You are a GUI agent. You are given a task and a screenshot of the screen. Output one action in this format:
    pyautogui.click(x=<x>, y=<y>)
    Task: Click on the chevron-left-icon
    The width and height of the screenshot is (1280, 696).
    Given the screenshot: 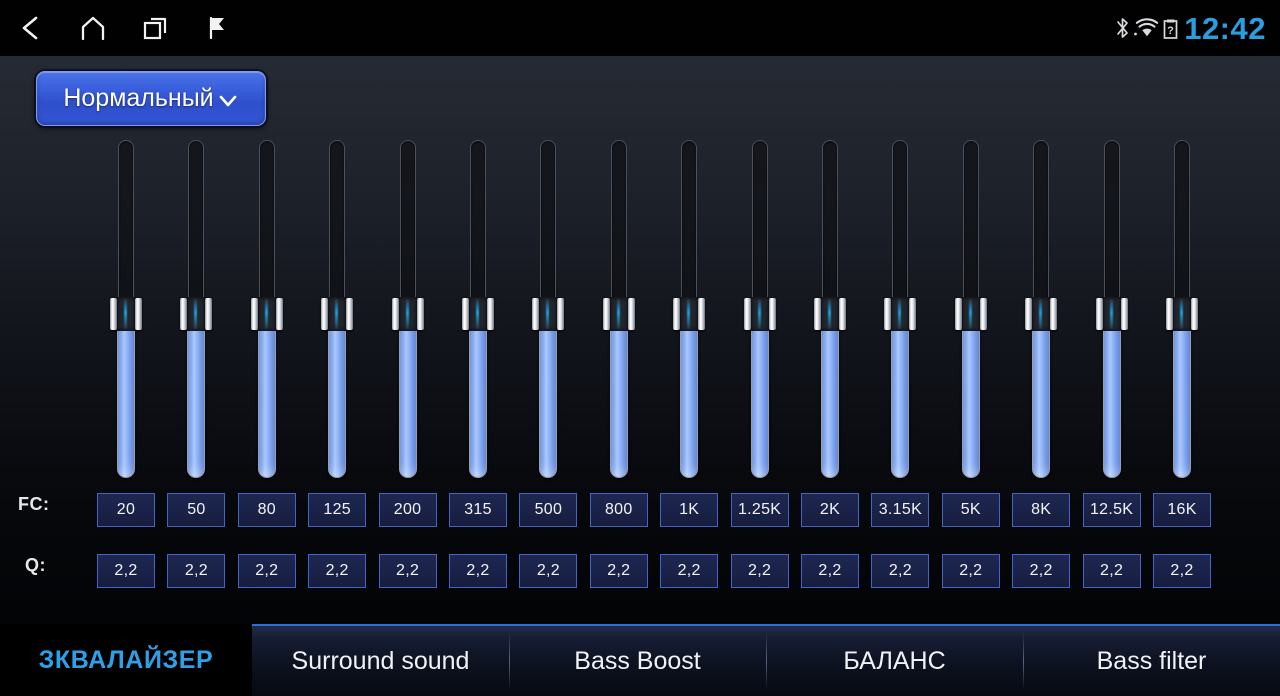 What is the action you would take?
    pyautogui.click(x=30, y=28)
    